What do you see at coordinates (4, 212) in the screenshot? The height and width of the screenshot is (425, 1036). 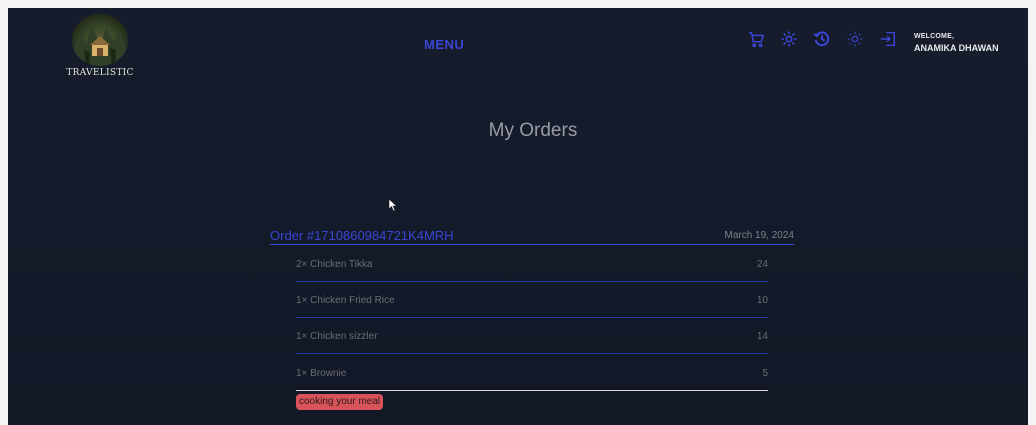 I see `window-frame-left` at bounding box center [4, 212].